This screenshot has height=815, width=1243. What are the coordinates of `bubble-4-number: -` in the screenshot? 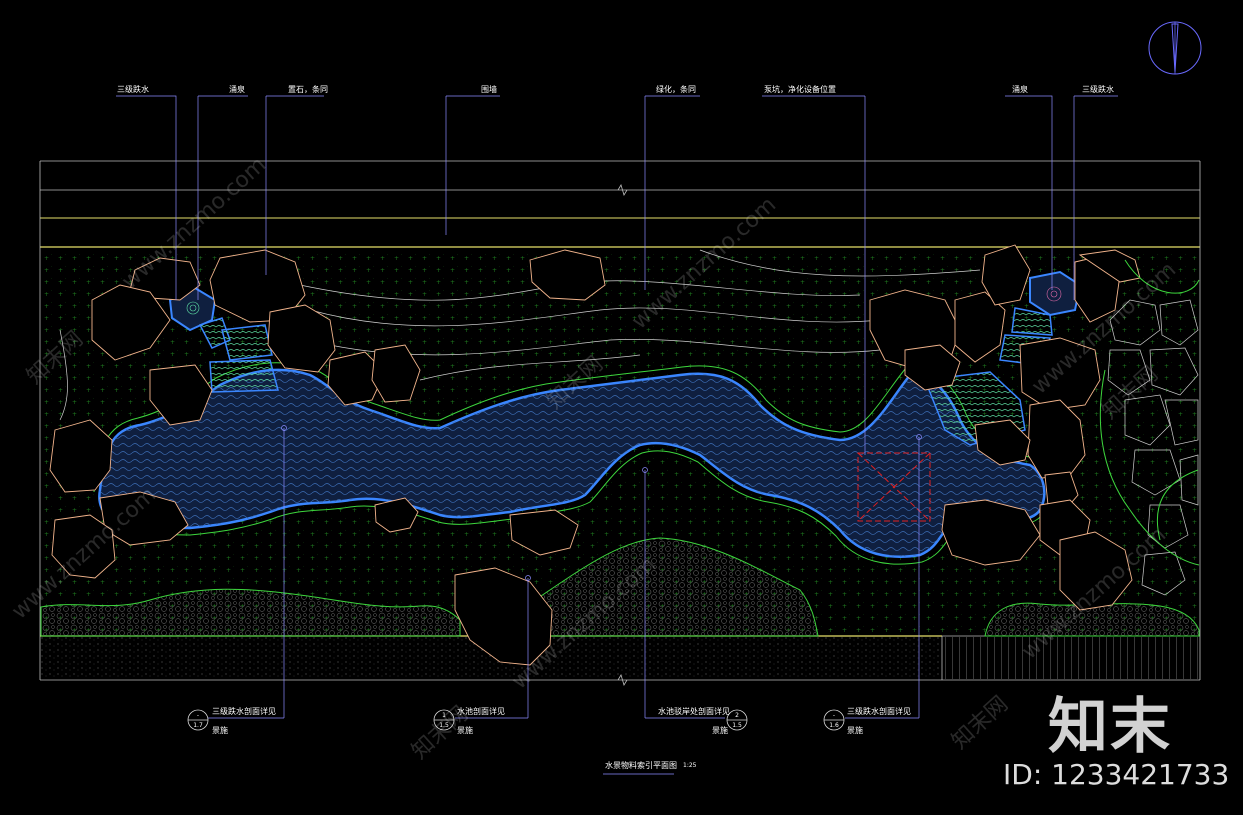 It's located at (834, 715).